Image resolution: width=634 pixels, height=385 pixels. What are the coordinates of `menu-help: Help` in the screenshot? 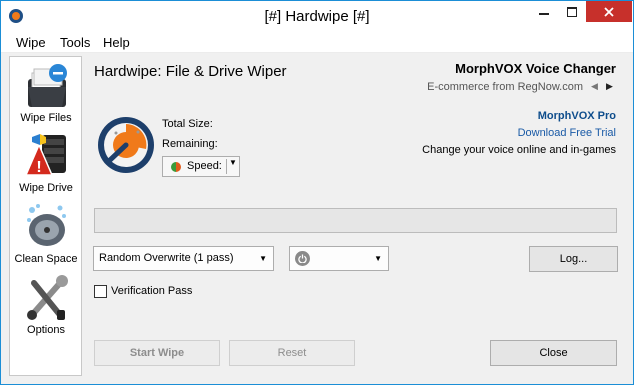 It's located at (116, 42).